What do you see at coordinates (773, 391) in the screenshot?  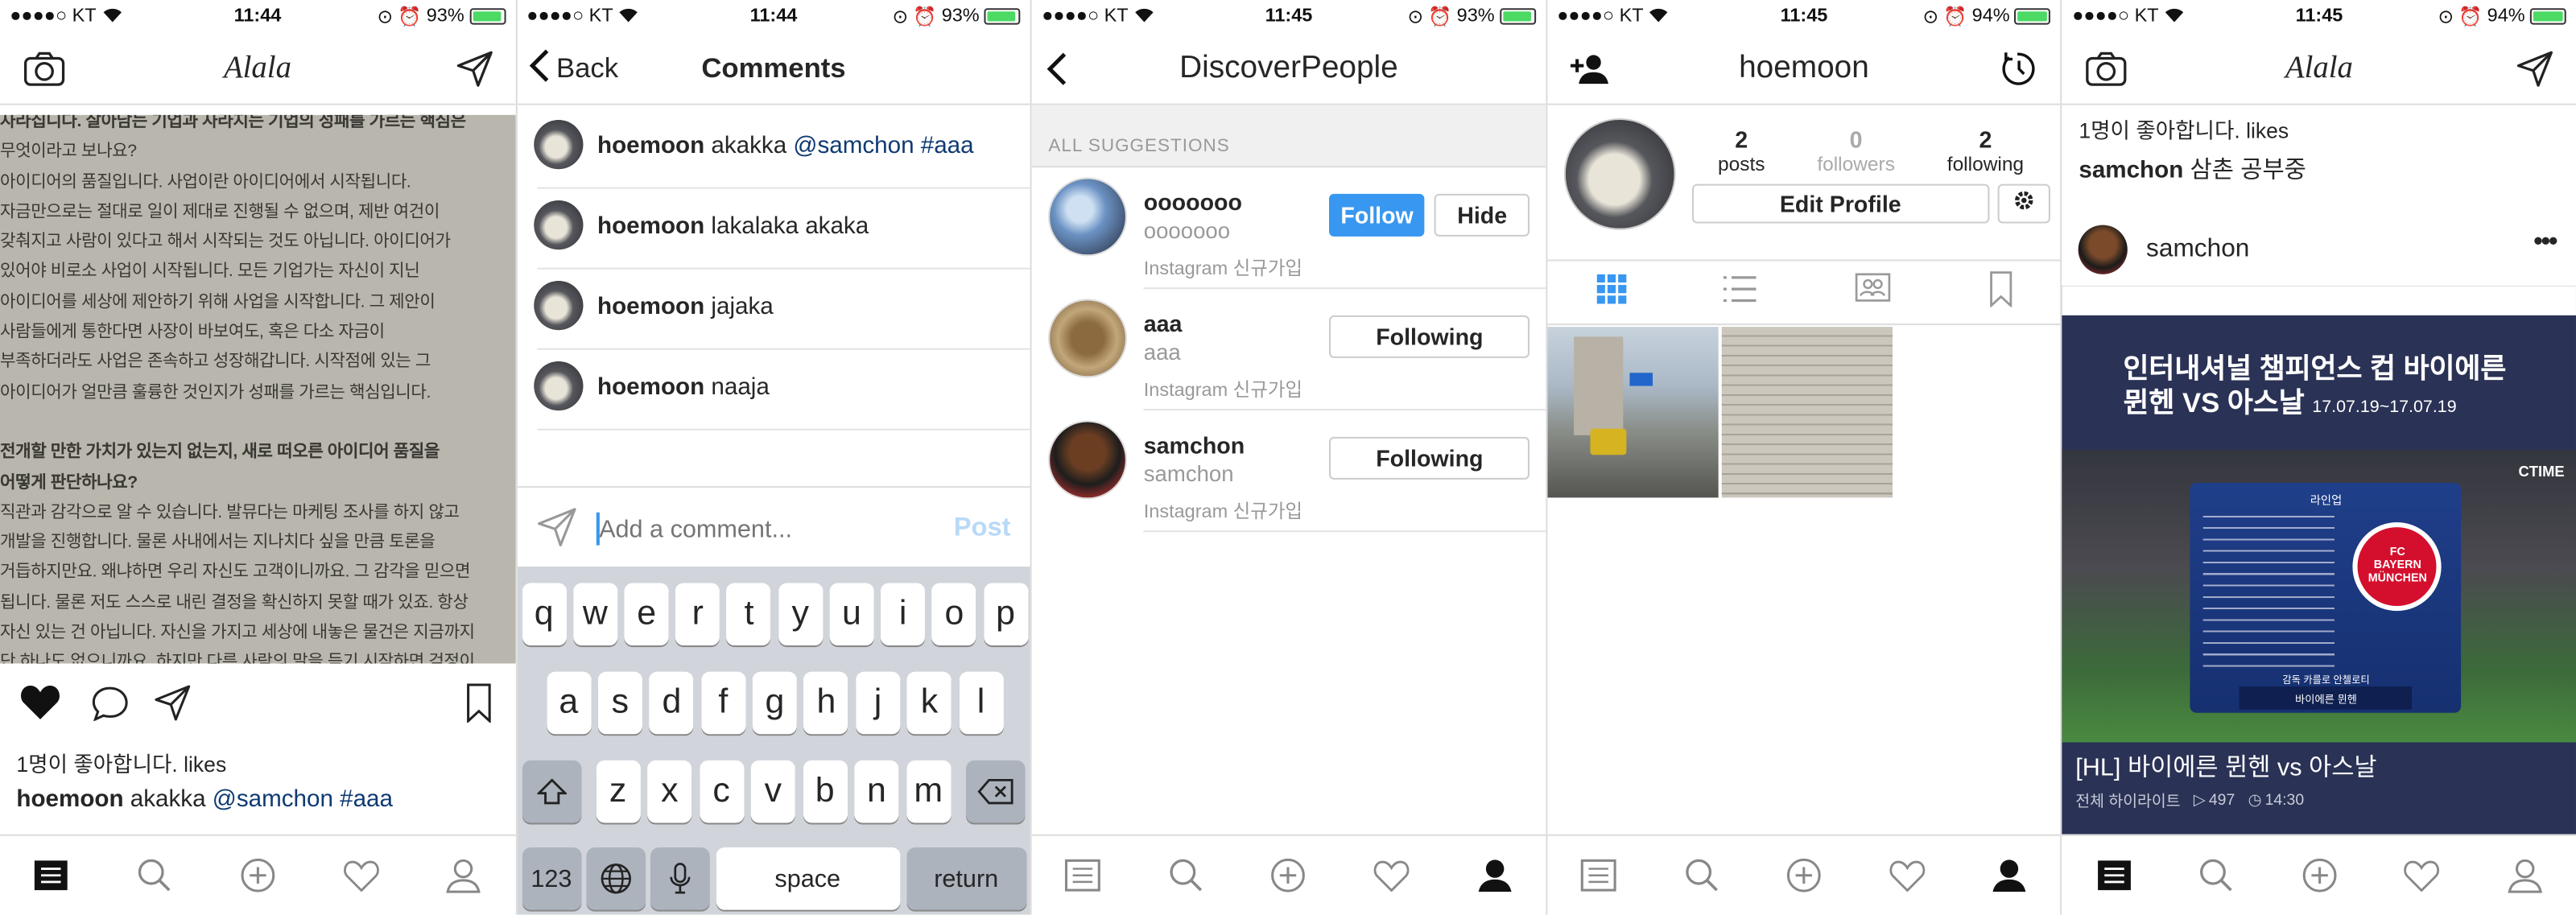 I see `comment-row: hoemoon naaja` at bounding box center [773, 391].